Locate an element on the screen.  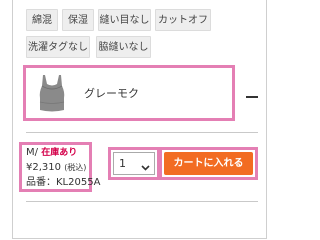
minus-icon is located at coordinates (252, 97).